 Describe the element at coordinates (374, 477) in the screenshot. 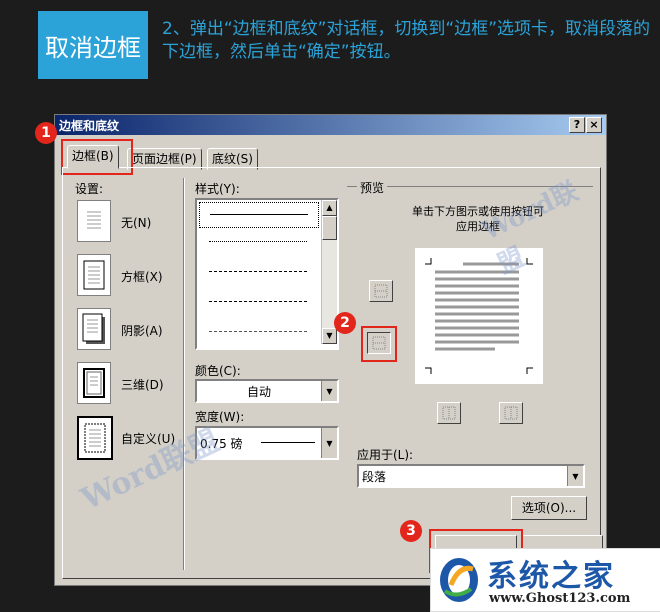

I see `apply-to-value: 段落` at that location.